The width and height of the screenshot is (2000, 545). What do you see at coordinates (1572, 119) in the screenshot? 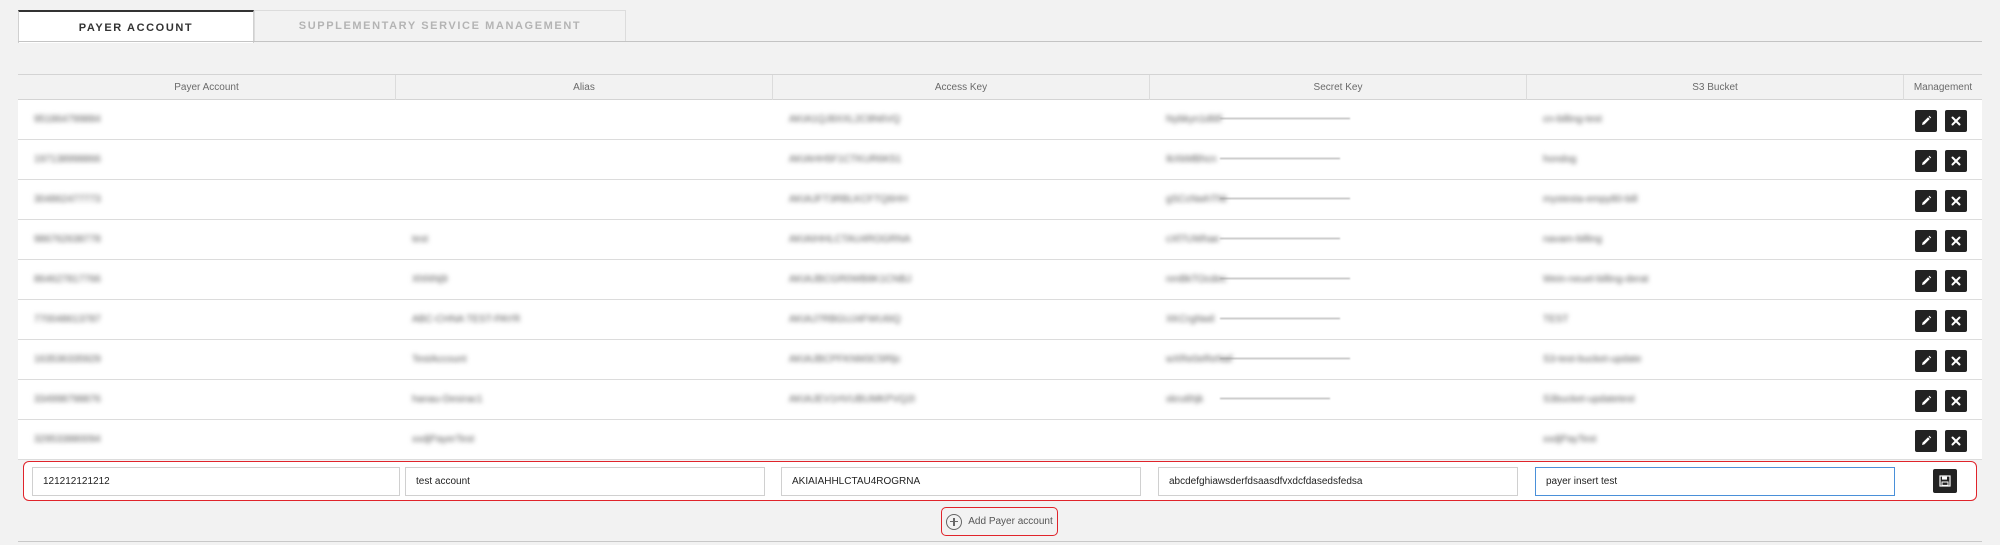
I see `cell-s3-bucket: cn-billing-test` at bounding box center [1572, 119].